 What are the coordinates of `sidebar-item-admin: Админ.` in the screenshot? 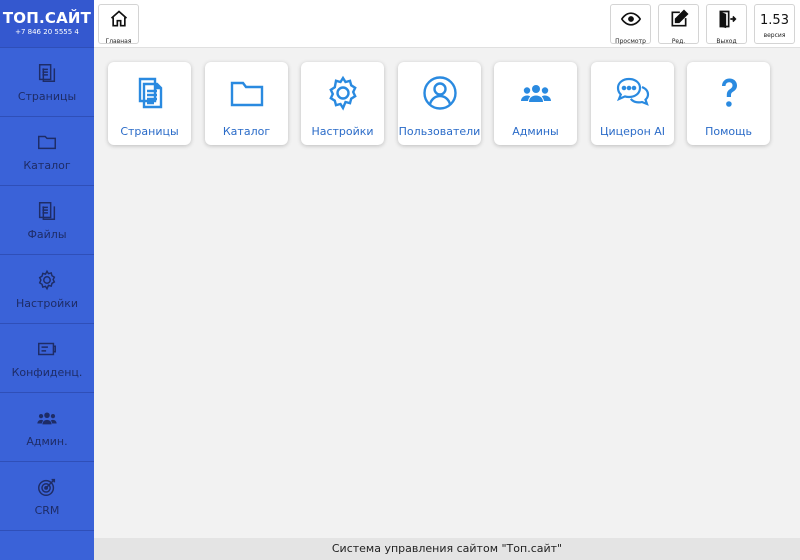 It's located at (47, 427).